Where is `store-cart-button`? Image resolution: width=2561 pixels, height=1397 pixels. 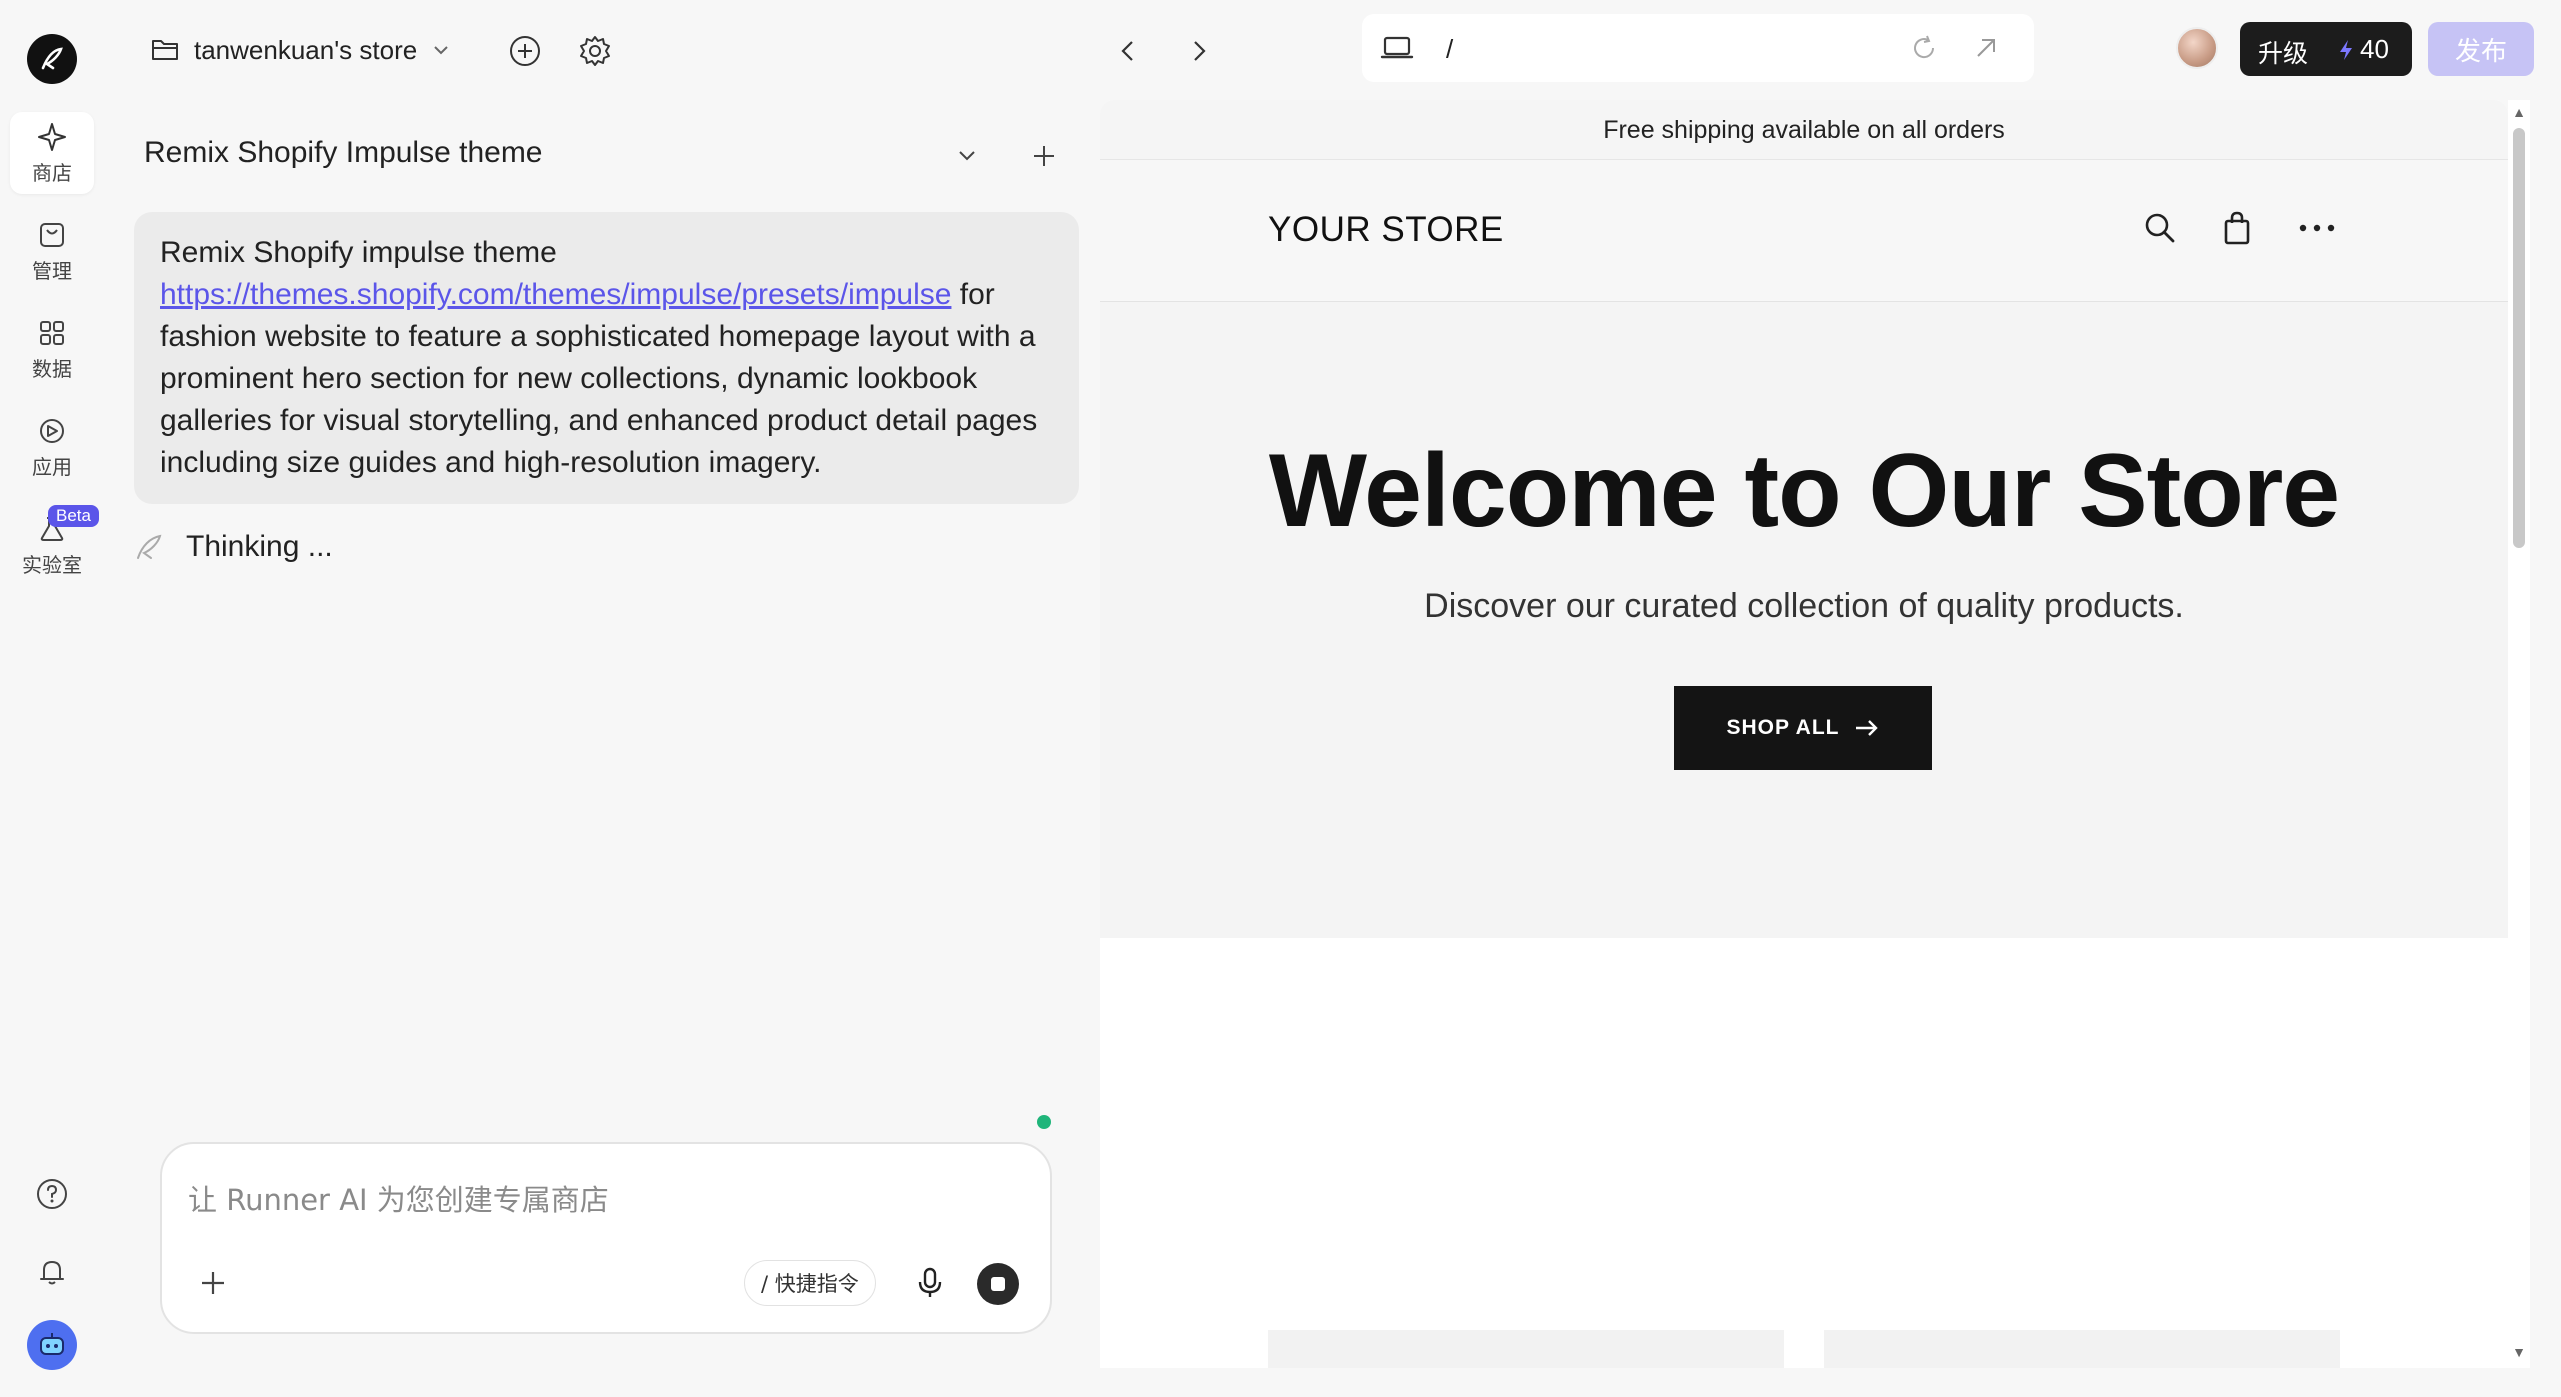 store-cart-button is located at coordinates (2237, 228).